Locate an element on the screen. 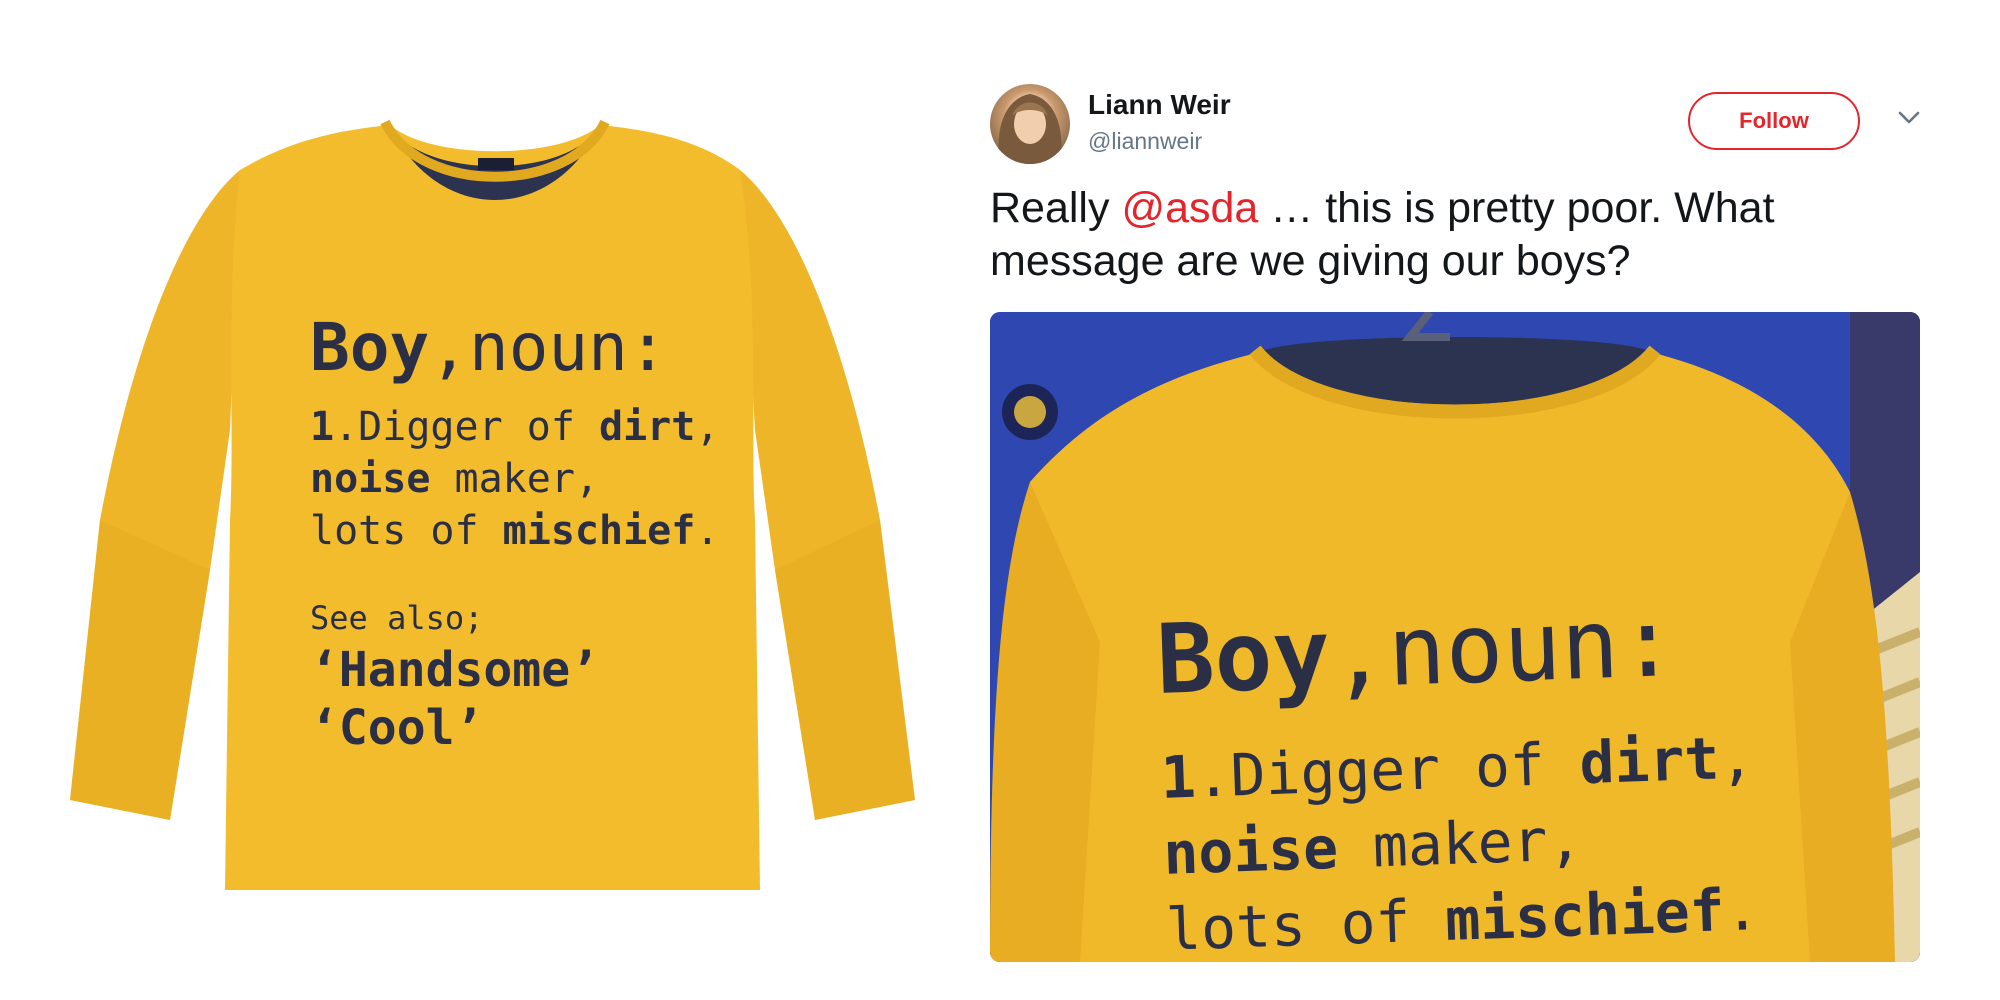 This screenshot has width=2000, height=1000. print-word-handsome: ‘Handsome’ is located at coordinates (454, 670).